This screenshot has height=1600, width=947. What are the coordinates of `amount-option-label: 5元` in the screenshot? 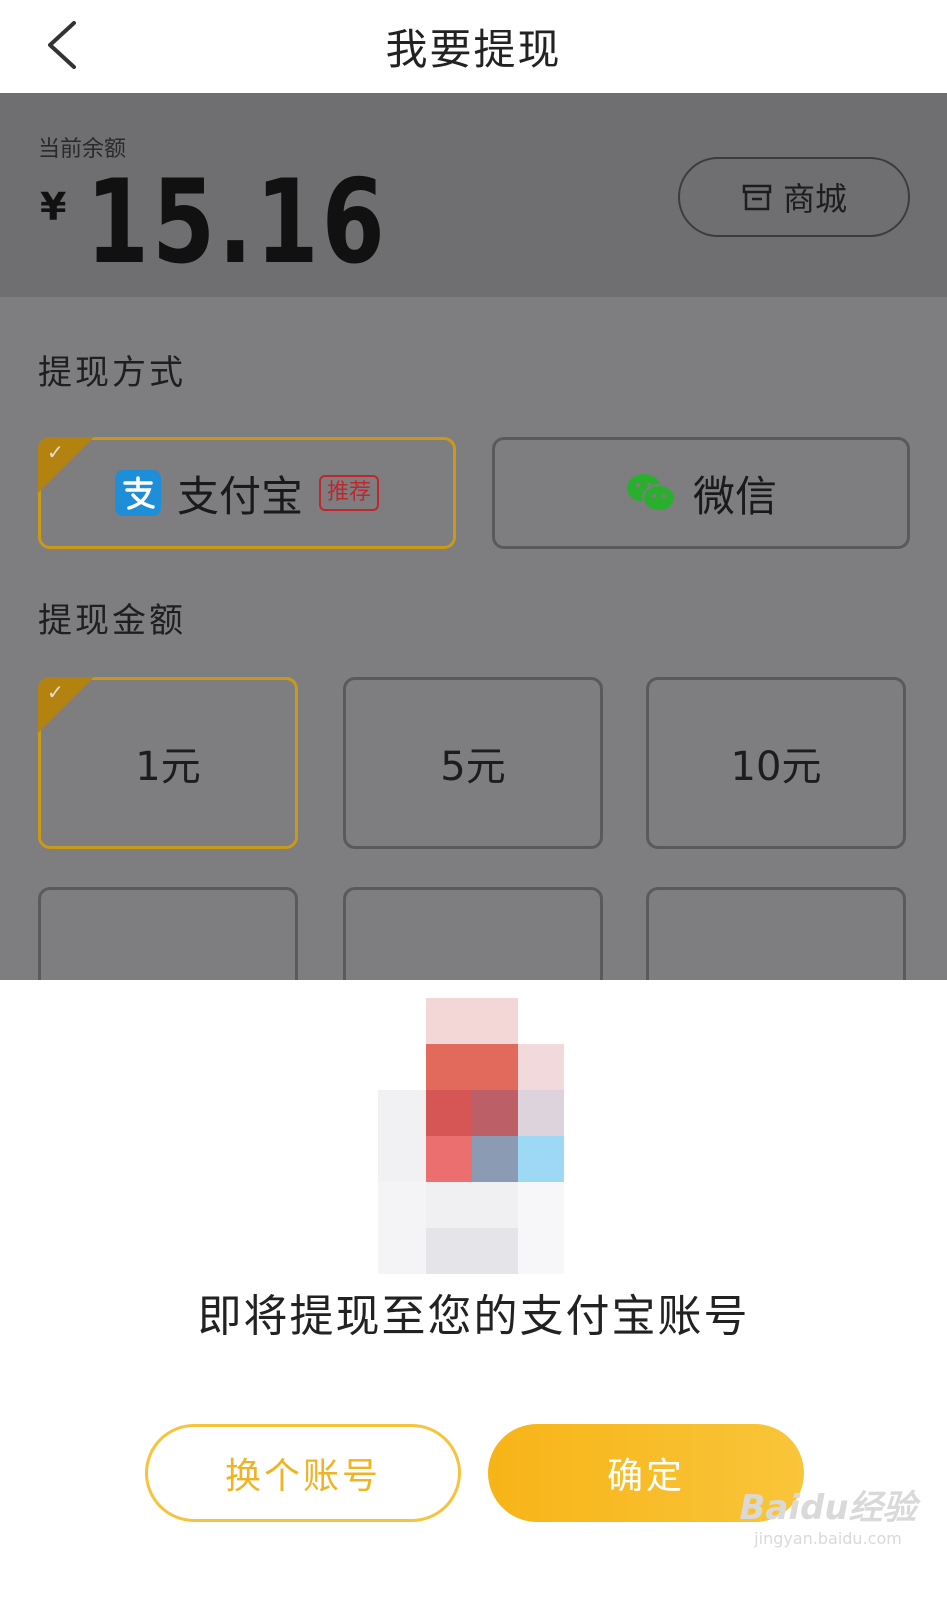 It's located at (473, 767).